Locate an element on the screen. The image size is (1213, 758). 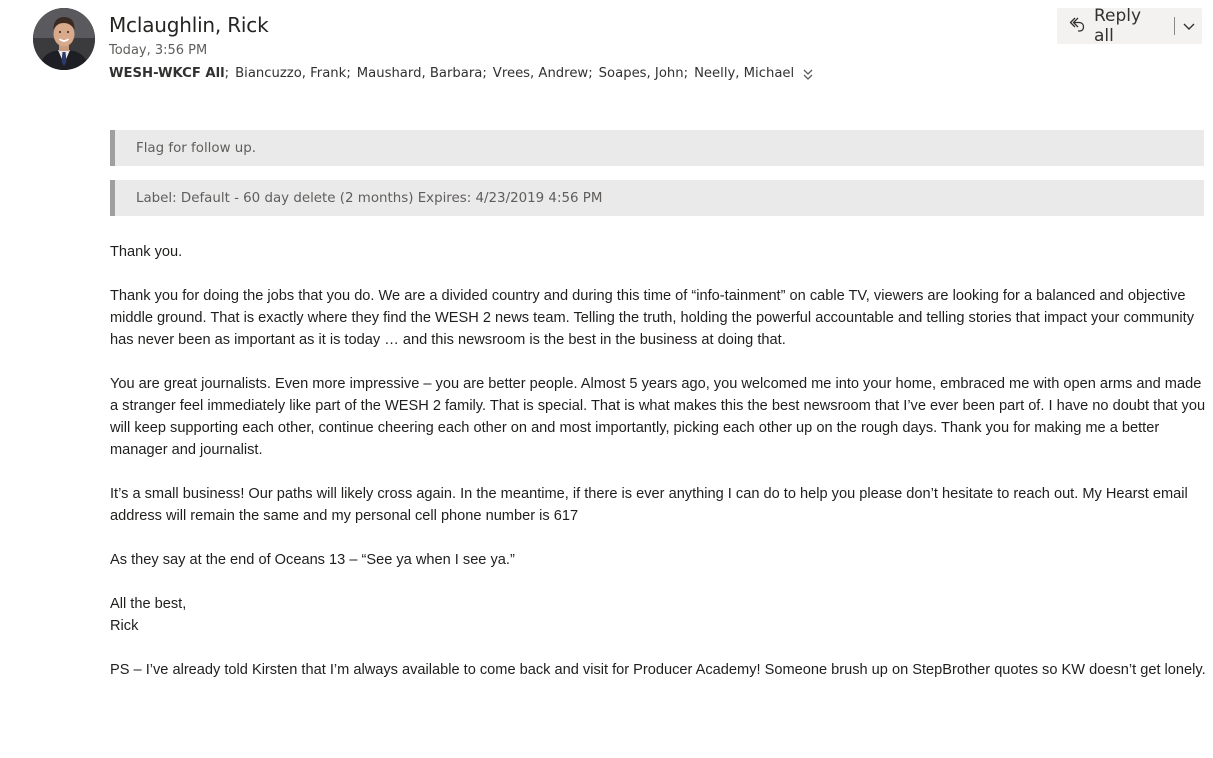
sender-name: Mclaughlin, Rick is located at coordinates (189, 25).